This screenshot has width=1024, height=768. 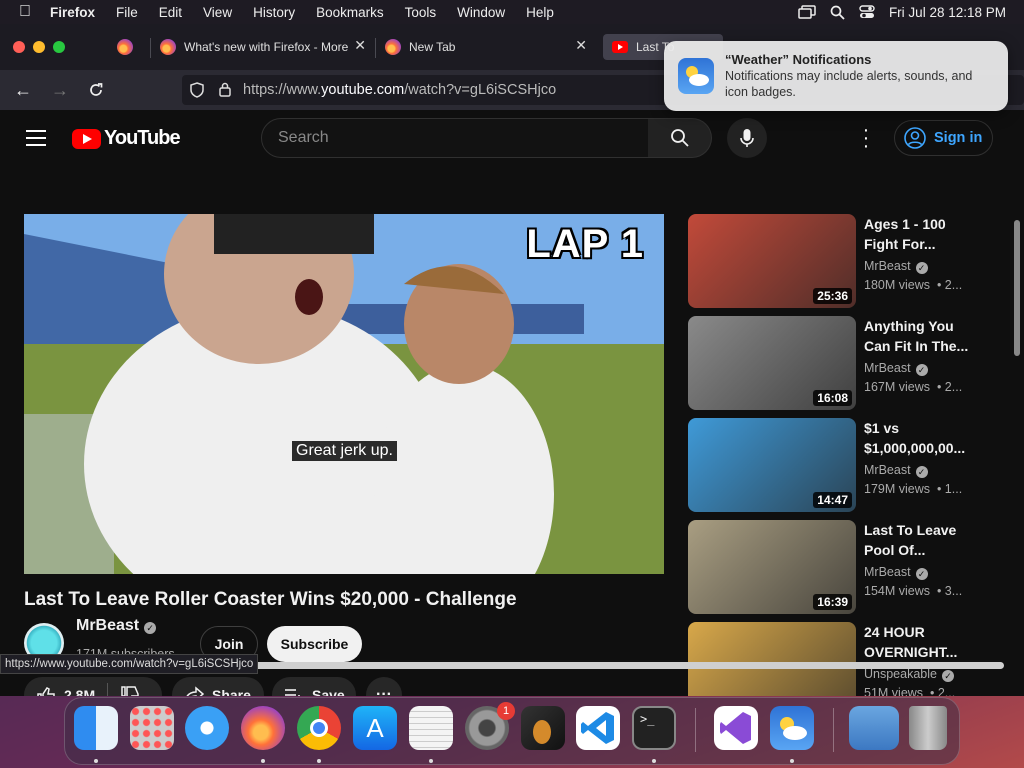 I want to click on forward-arrow-icon: →, so click(x=60, y=90).